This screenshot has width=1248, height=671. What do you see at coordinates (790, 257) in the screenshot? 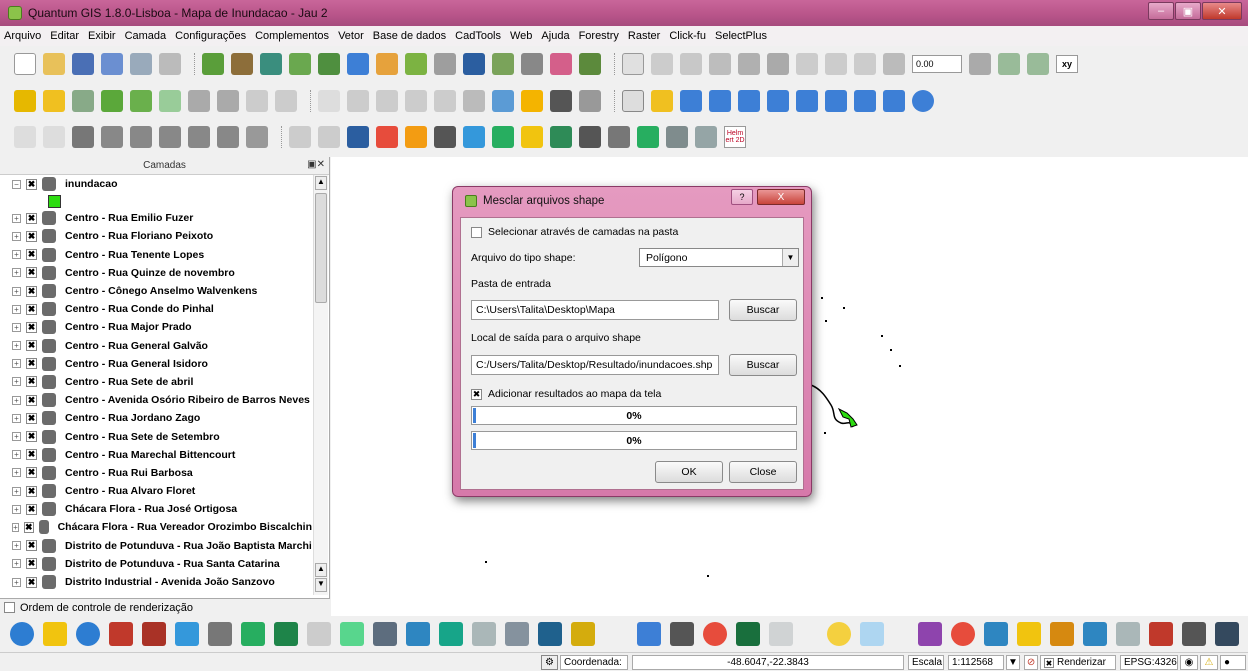
I see `chevron-down-icon: ▼` at bounding box center [790, 257].